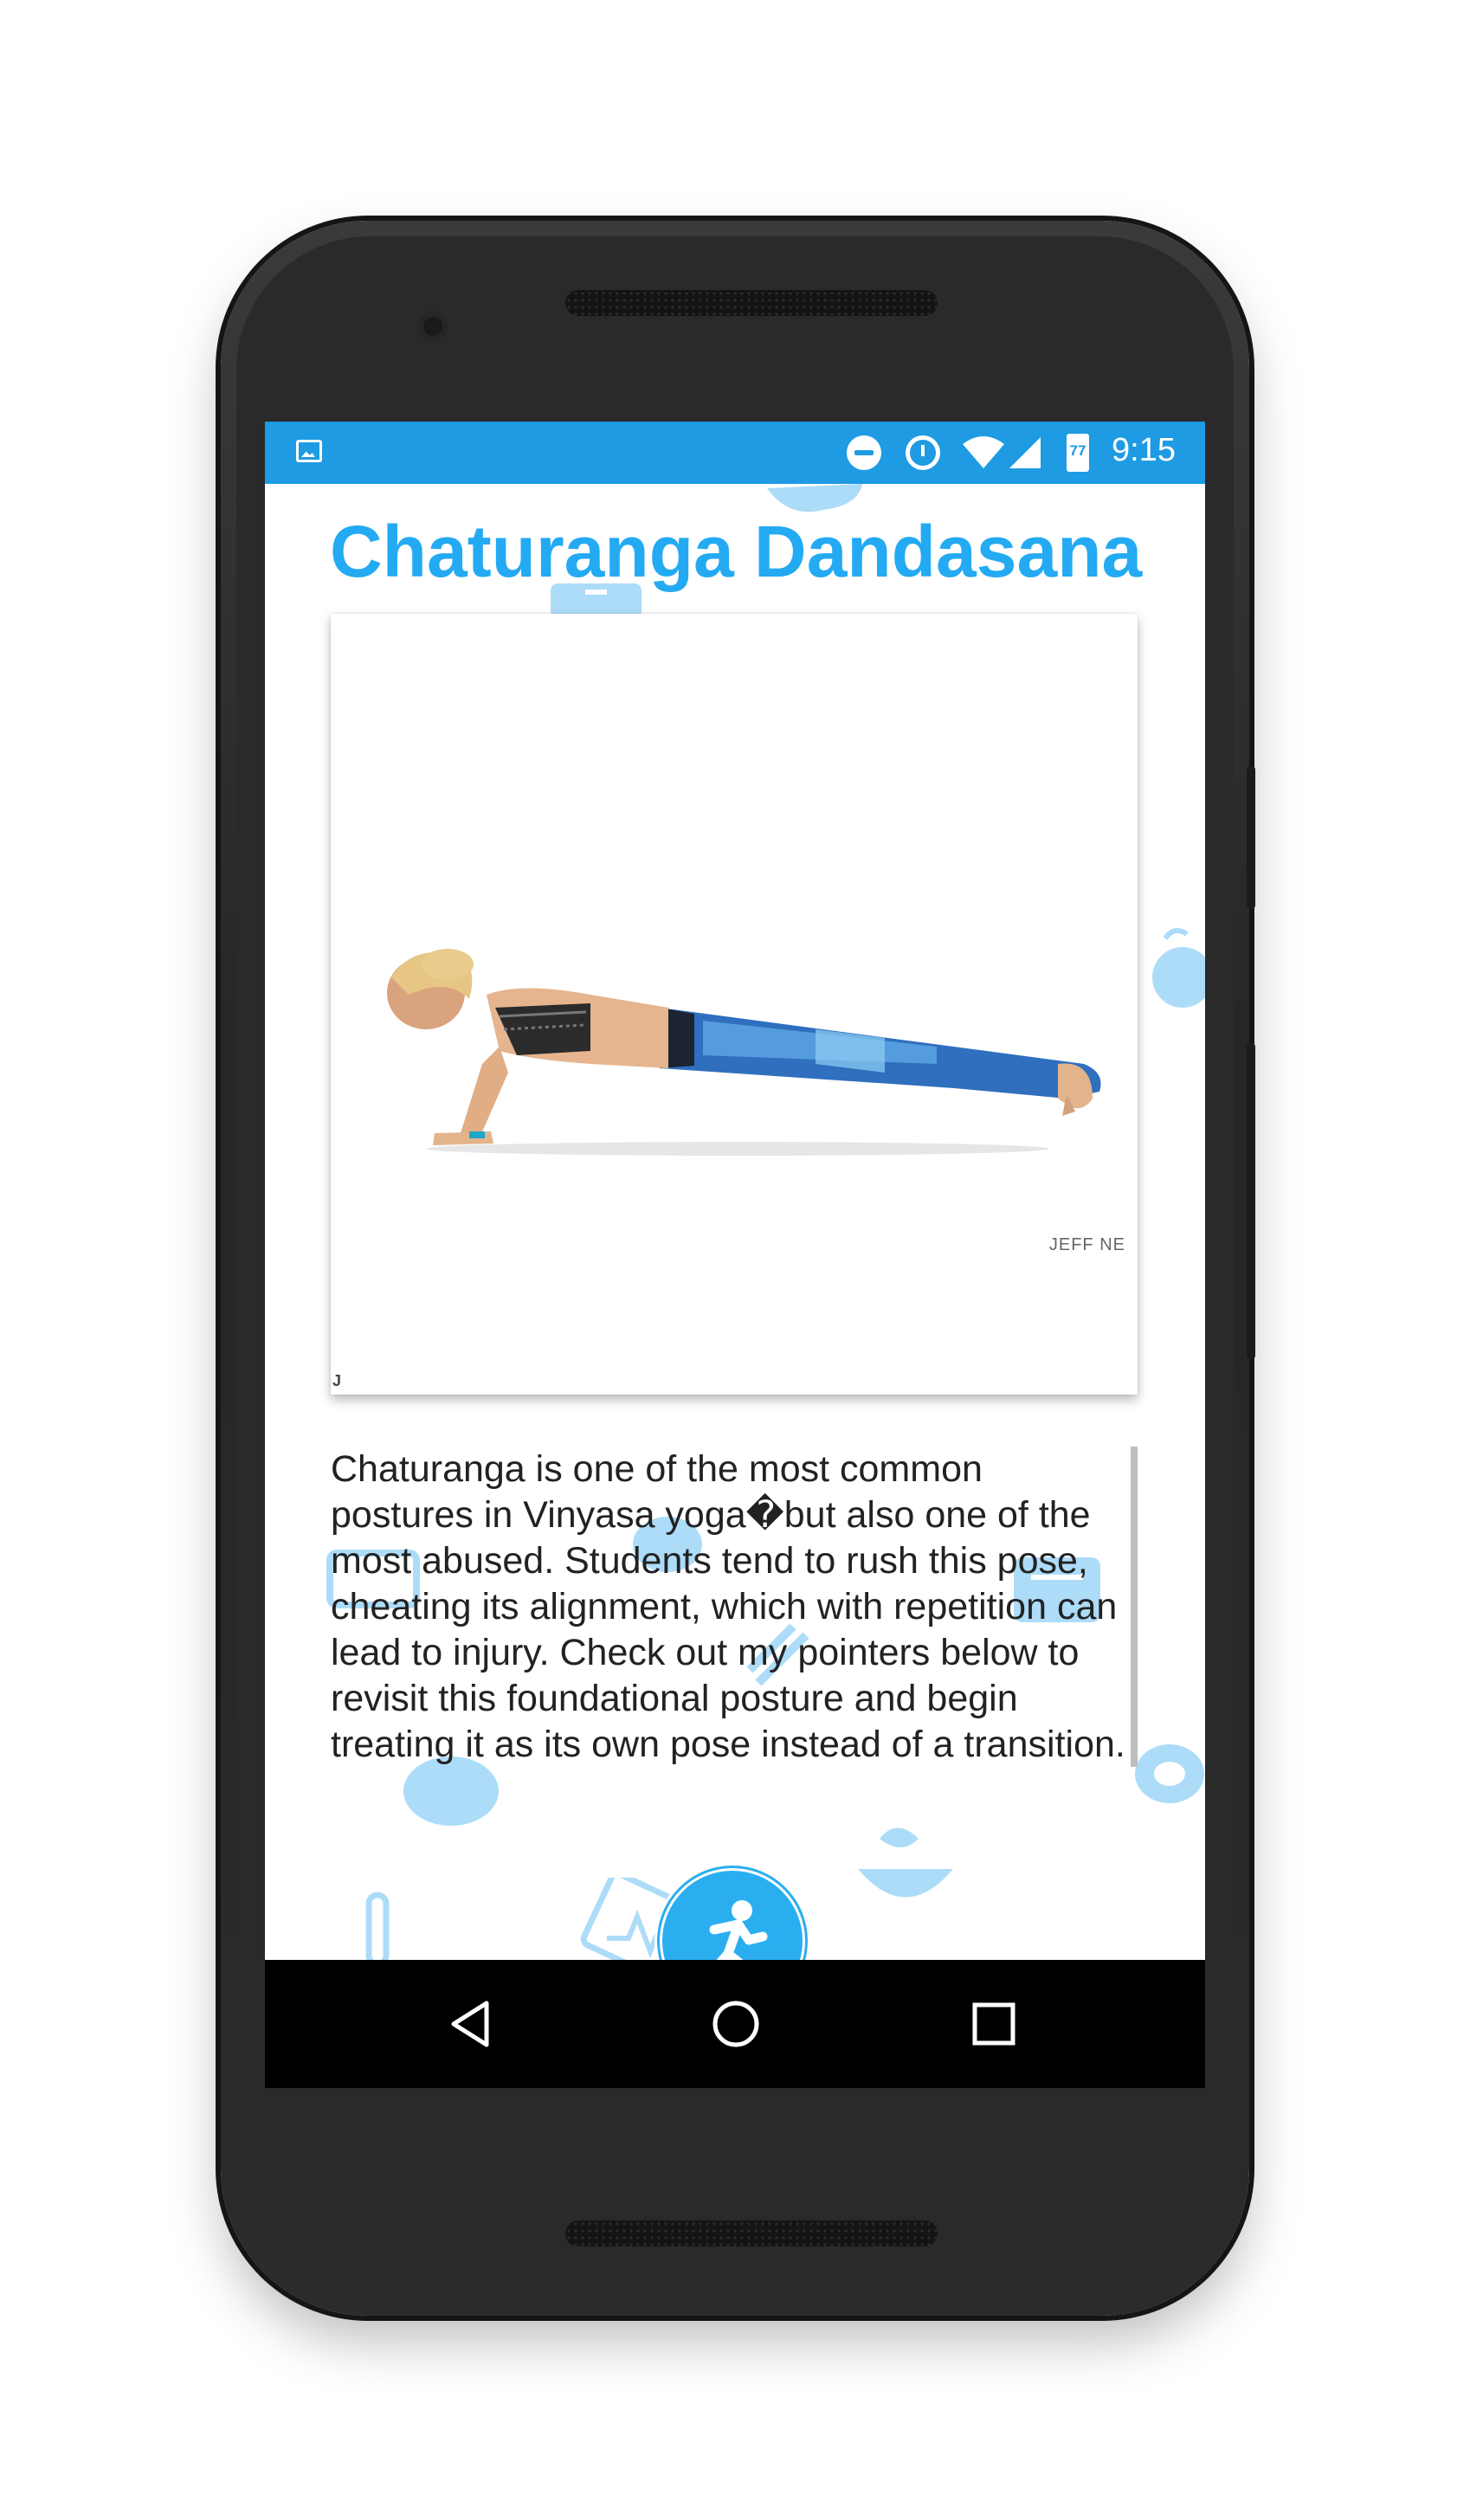  I want to click on thermometer-doodle-icon, so click(378, 1926).